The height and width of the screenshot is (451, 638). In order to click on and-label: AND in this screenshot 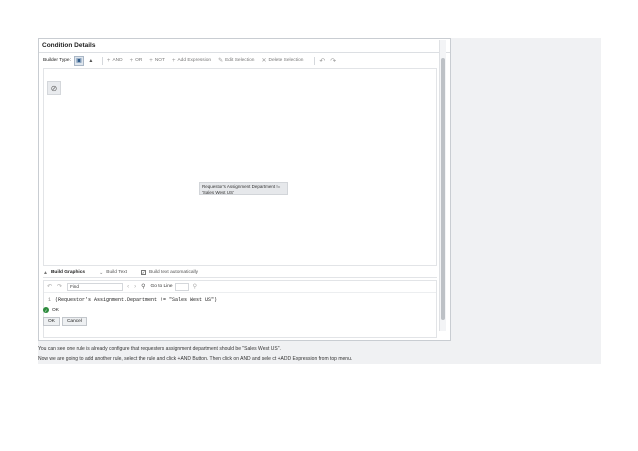, I will do `click(117, 60)`.